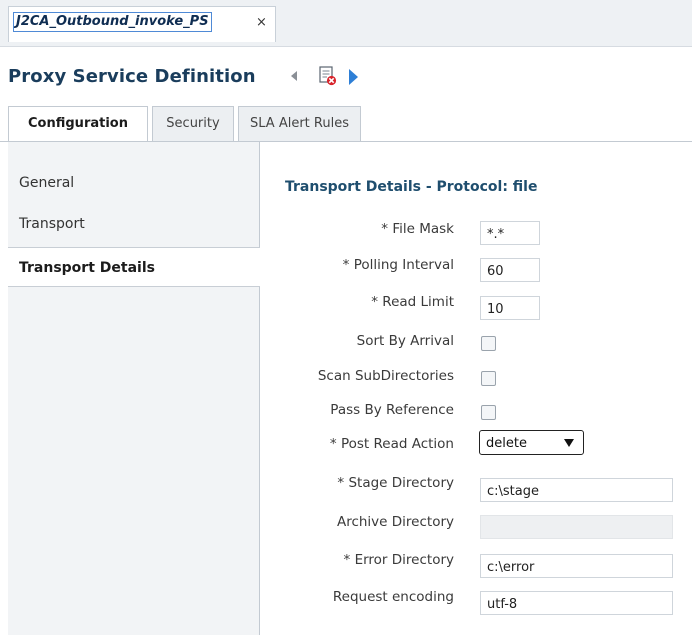 This screenshot has height=635, width=692. I want to click on error-directory-label: * Error Directory, so click(398, 560).